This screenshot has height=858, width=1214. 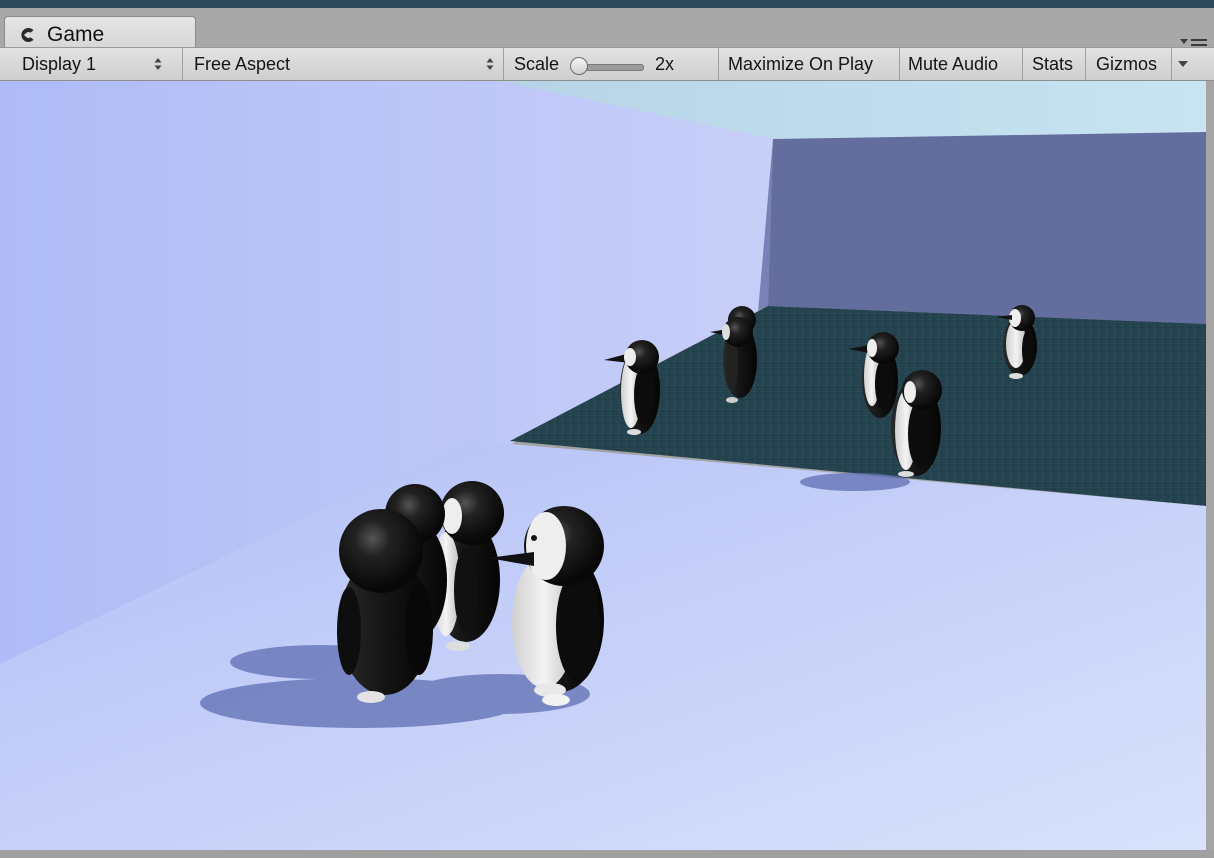 What do you see at coordinates (59, 64) in the screenshot?
I see `display-dropdown-label: Display 1` at bounding box center [59, 64].